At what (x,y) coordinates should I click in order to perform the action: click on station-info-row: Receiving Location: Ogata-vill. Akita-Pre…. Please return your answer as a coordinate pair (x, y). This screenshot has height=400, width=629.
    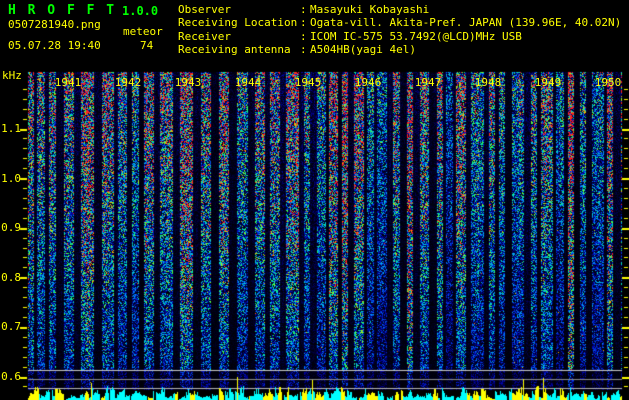
    Looking at the image, I should click on (399, 22).